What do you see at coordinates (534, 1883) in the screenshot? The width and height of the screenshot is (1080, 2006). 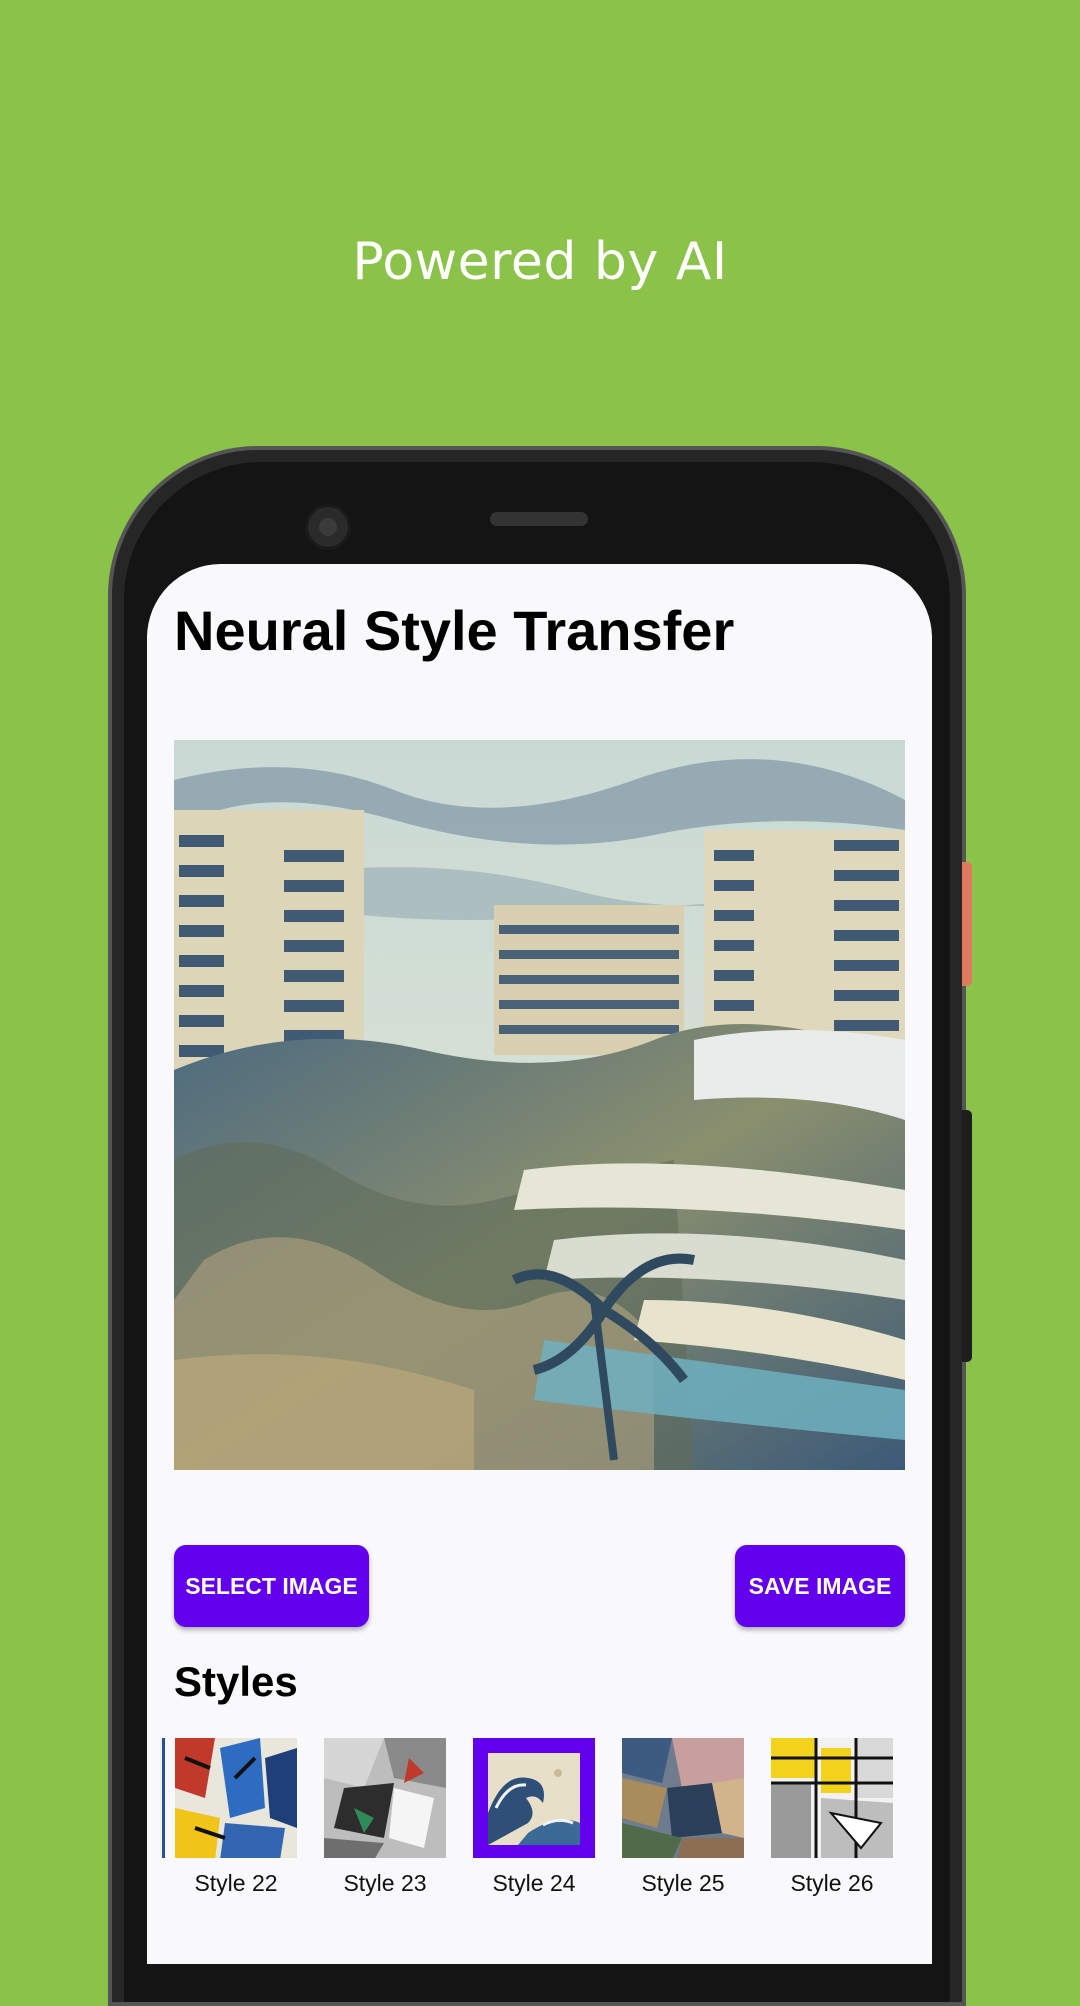 I see `style-label: Style 24` at bounding box center [534, 1883].